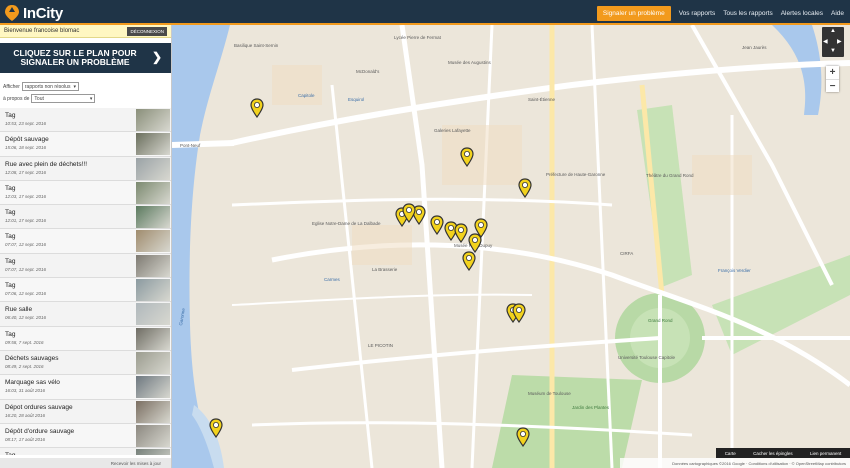 This screenshot has height=468, width=850. What do you see at coordinates (833, 31) in the screenshot?
I see `pan-up-icon: ▲` at bounding box center [833, 31].